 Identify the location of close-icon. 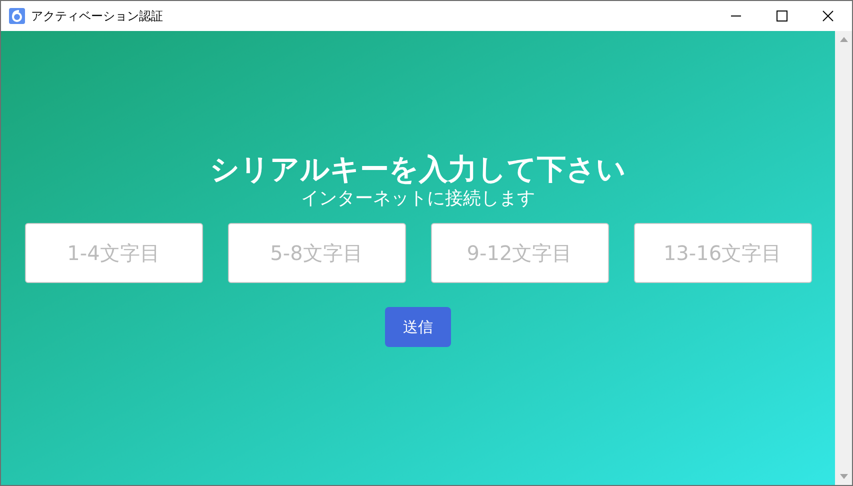
(828, 16).